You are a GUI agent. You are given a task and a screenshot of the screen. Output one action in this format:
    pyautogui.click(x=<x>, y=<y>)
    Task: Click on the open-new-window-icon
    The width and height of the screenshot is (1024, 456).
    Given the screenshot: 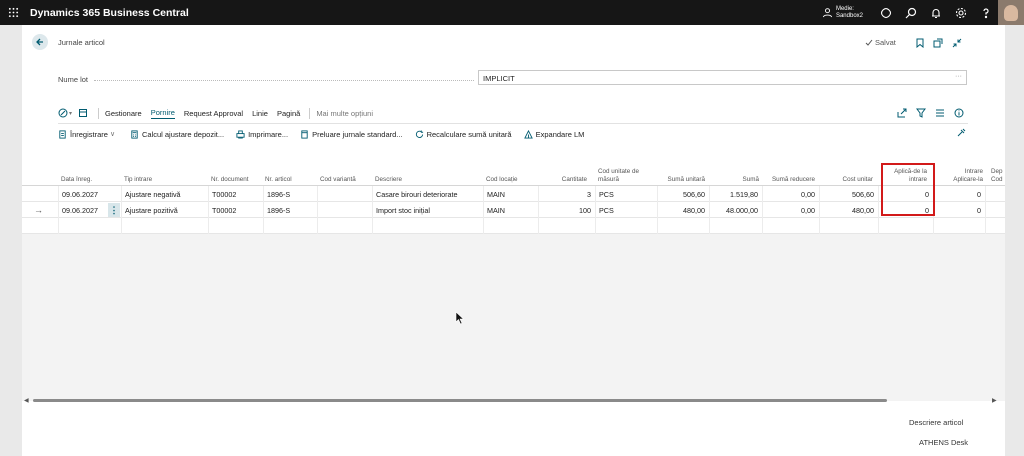 What is the action you would take?
    pyautogui.click(x=939, y=41)
    